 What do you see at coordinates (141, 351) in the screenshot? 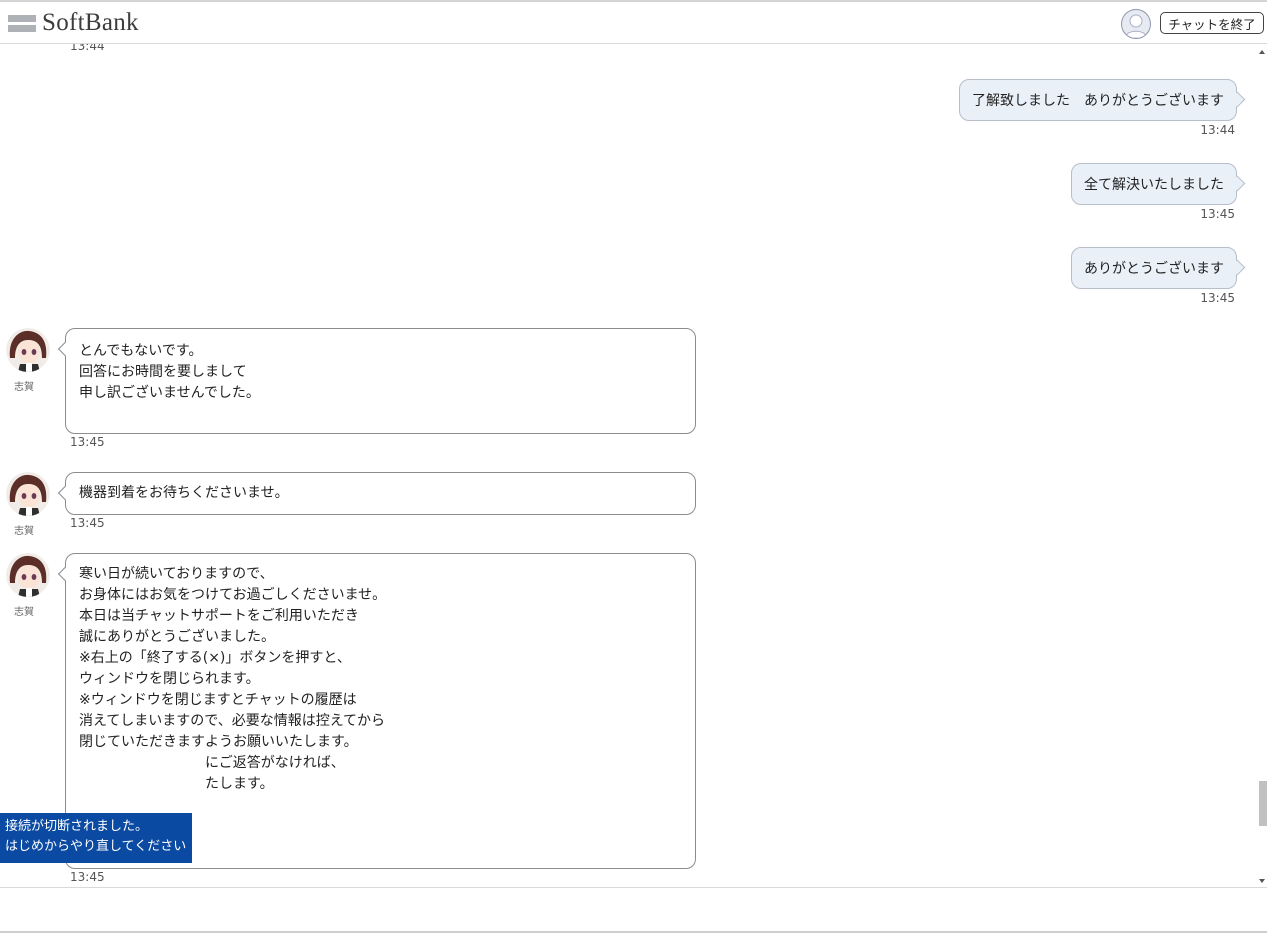
I see `message-line: とんでもないです。` at bounding box center [141, 351].